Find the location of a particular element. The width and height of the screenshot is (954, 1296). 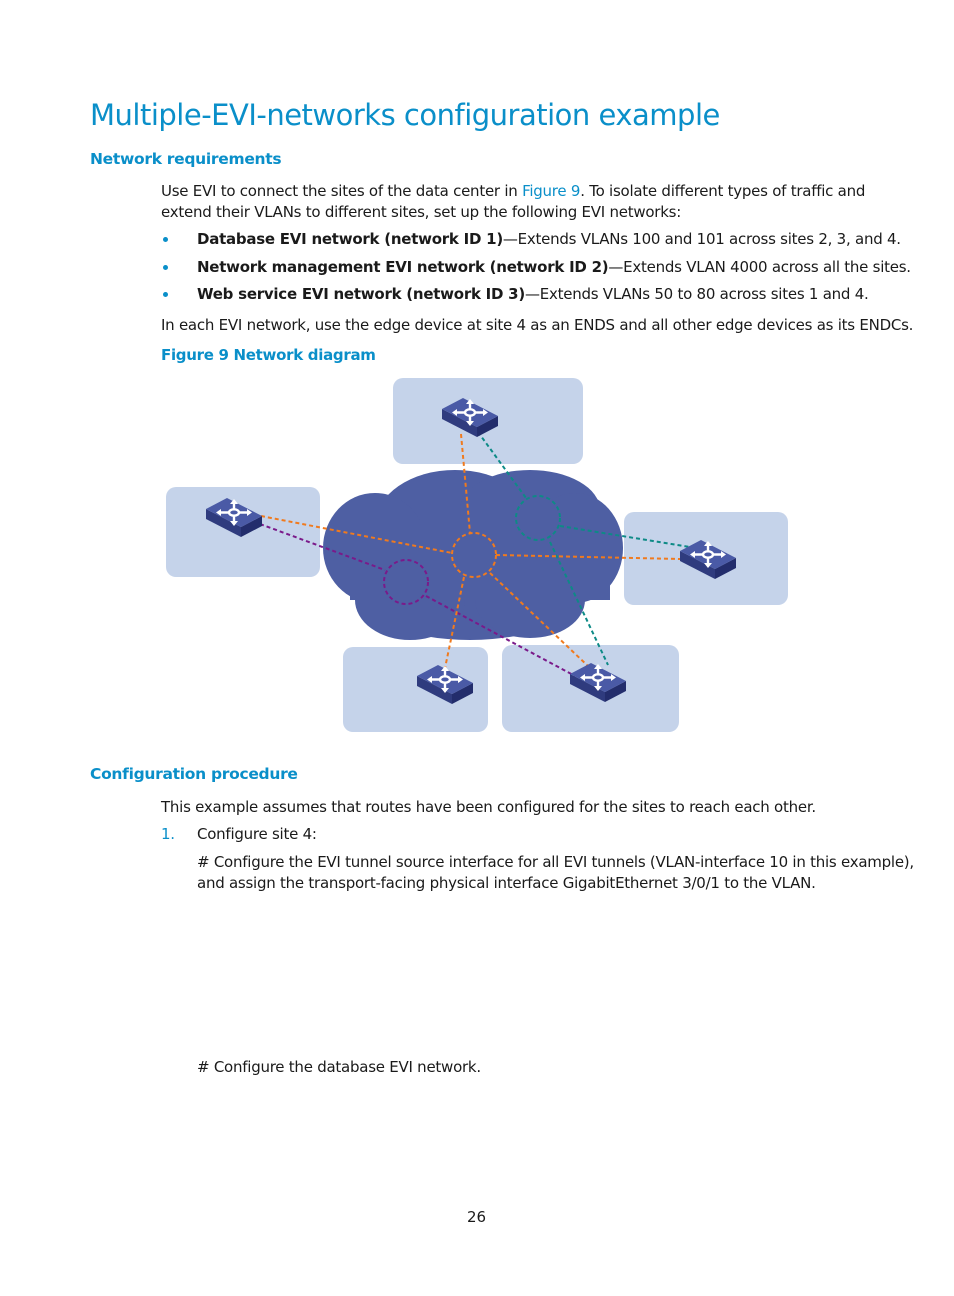

step-label: Configure site 4: is located at coordinates (257, 834).